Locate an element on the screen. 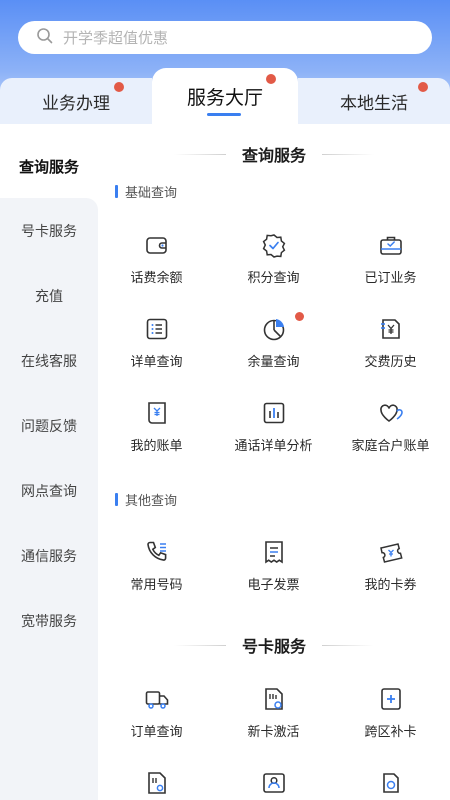 This screenshot has height=800, width=450. sidebar-item-label: 号卡服务 is located at coordinates (49, 231).